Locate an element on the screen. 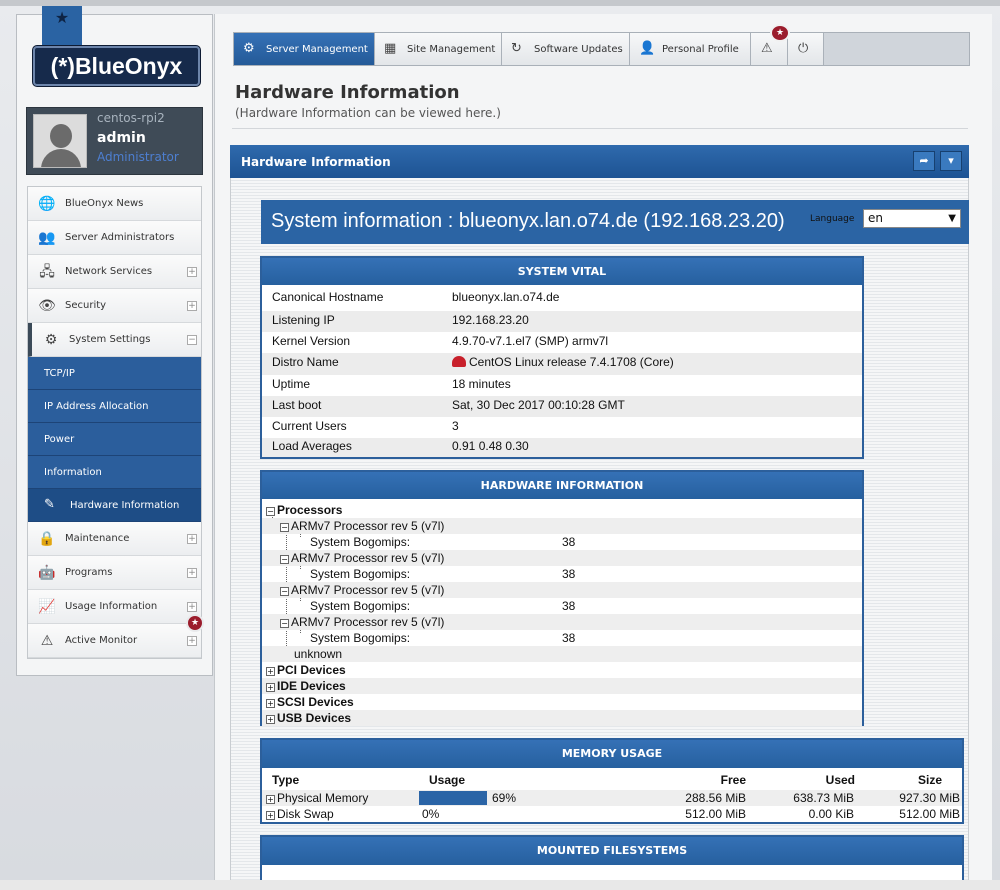  bogomips-value: 38 is located at coordinates (569, 574).